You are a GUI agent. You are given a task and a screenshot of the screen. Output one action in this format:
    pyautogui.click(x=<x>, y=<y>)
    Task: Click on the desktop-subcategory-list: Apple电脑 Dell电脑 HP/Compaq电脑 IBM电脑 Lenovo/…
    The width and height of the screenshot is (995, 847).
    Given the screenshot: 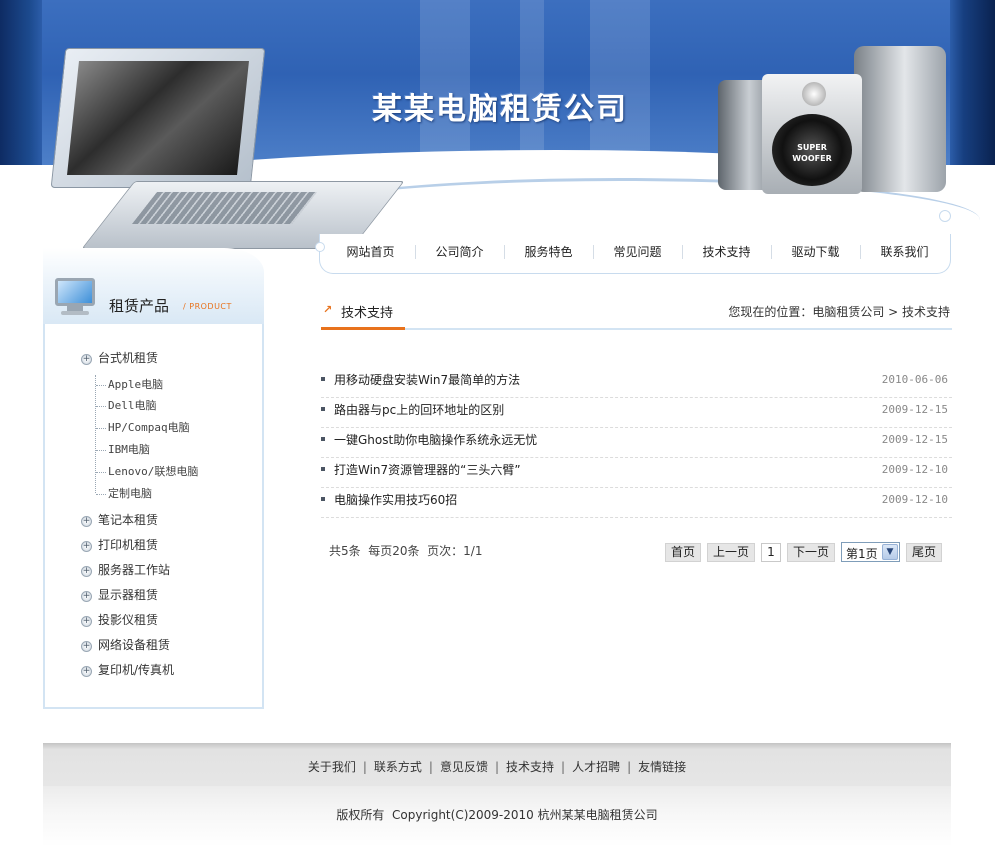 What is the action you would take?
    pyautogui.click(x=170, y=437)
    